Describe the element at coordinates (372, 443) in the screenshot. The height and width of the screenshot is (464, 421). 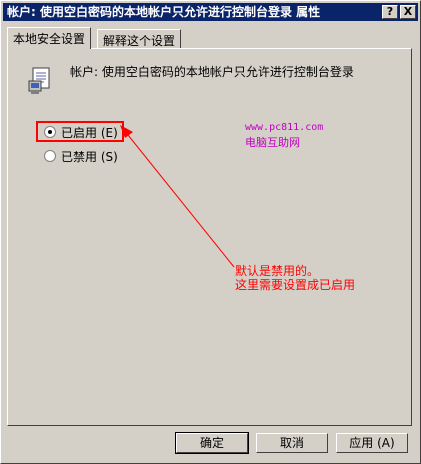
I see `apply-button: 应用 (A)` at that location.